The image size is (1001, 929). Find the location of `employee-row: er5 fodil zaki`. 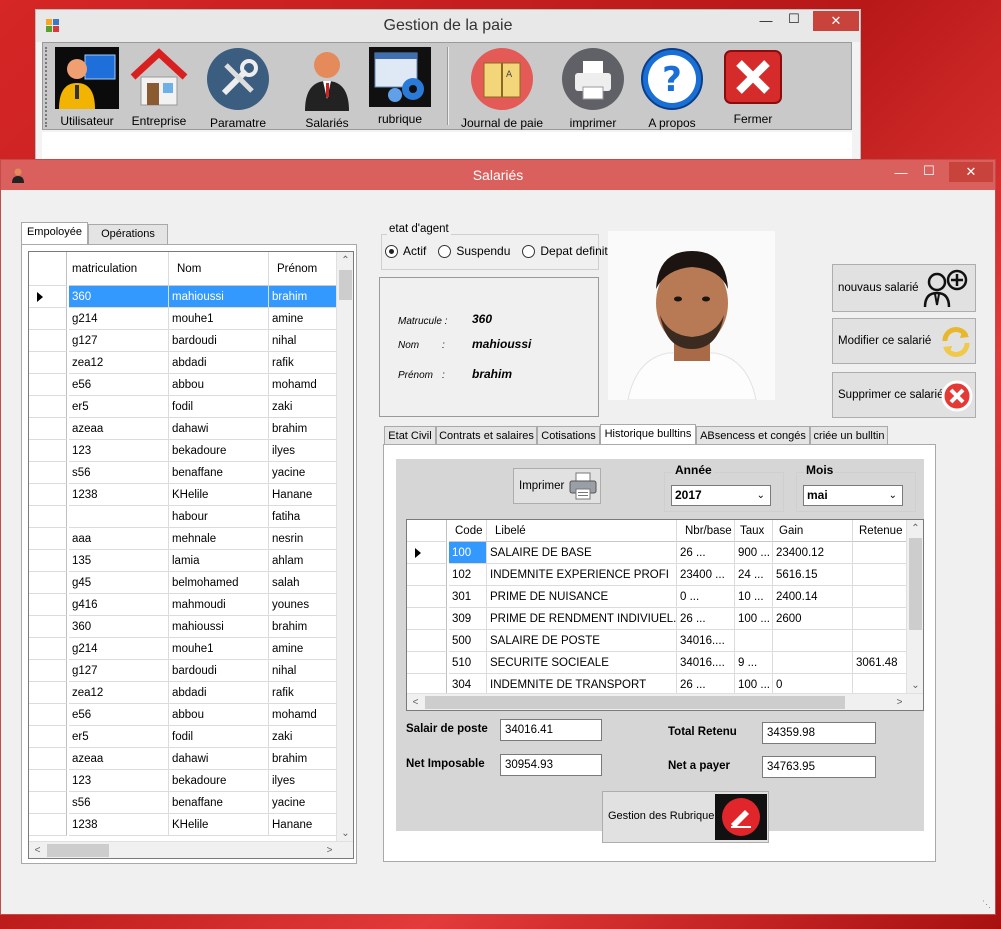

employee-row: er5 fodil zaki is located at coordinates (183, 407).